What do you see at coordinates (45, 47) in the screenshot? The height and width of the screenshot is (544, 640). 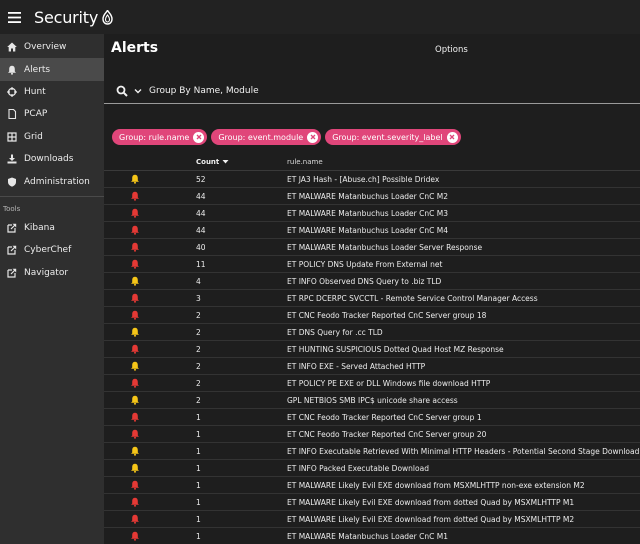 I see `sidebar-item-label: Overview` at bounding box center [45, 47].